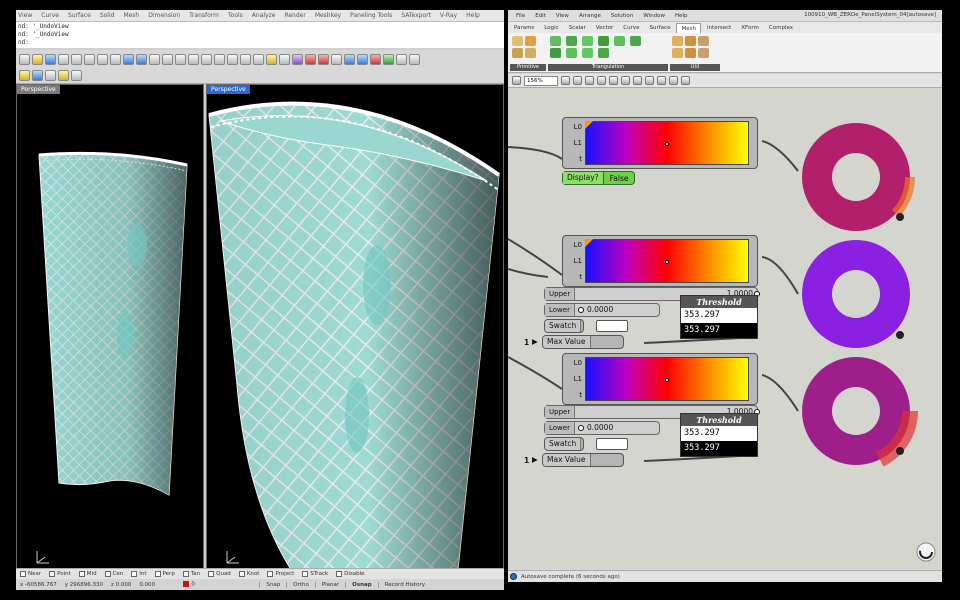 The image size is (960, 600). I want to click on gradient-bar, so click(667, 379).